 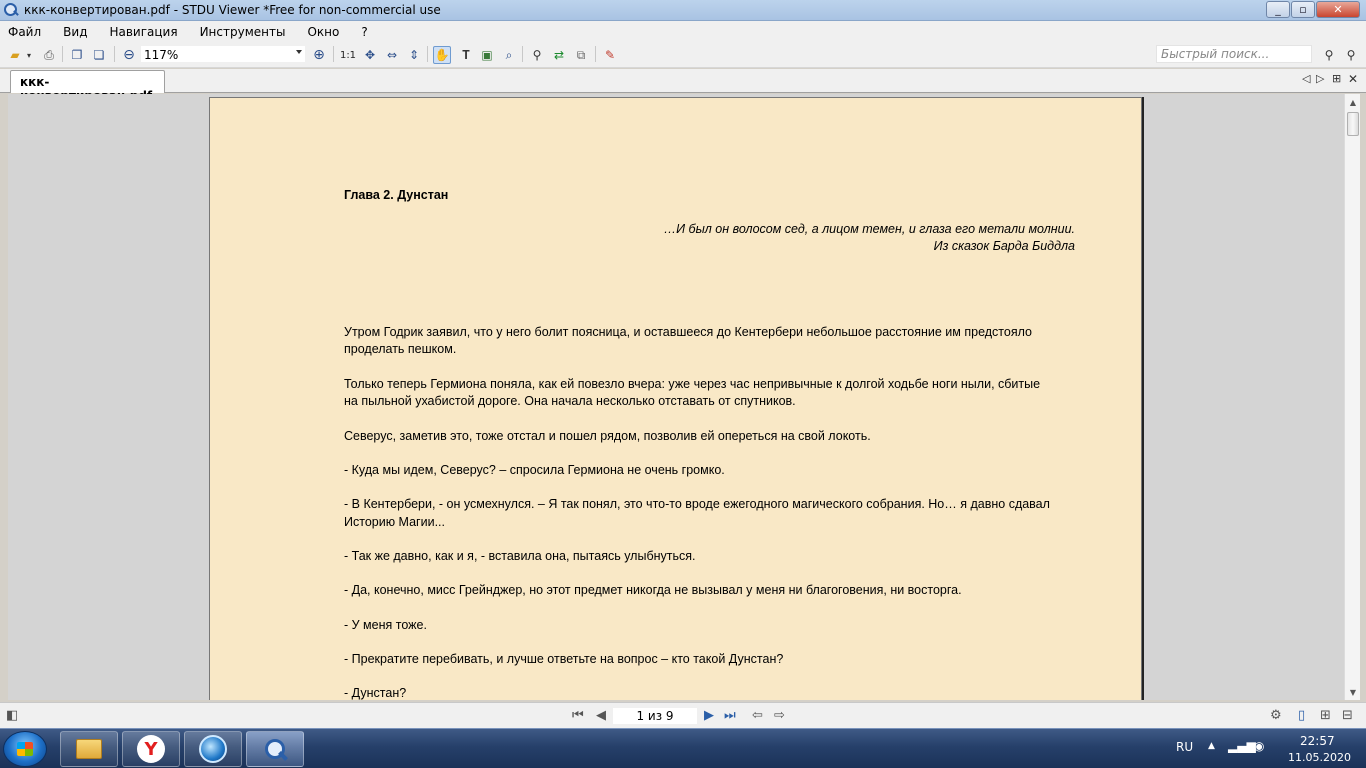 What do you see at coordinates (1351, 55) in the screenshot?
I see `search-next-icon: ⚲` at bounding box center [1351, 55].